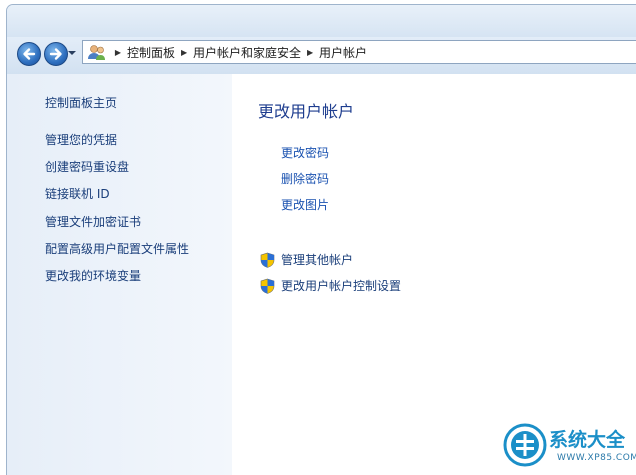 The height and width of the screenshot is (475, 636). What do you see at coordinates (77, 193) in the screenshot?
I see `sidebar-item-link-online-id: 链接联机 ID` at bounding box center [77, 193].